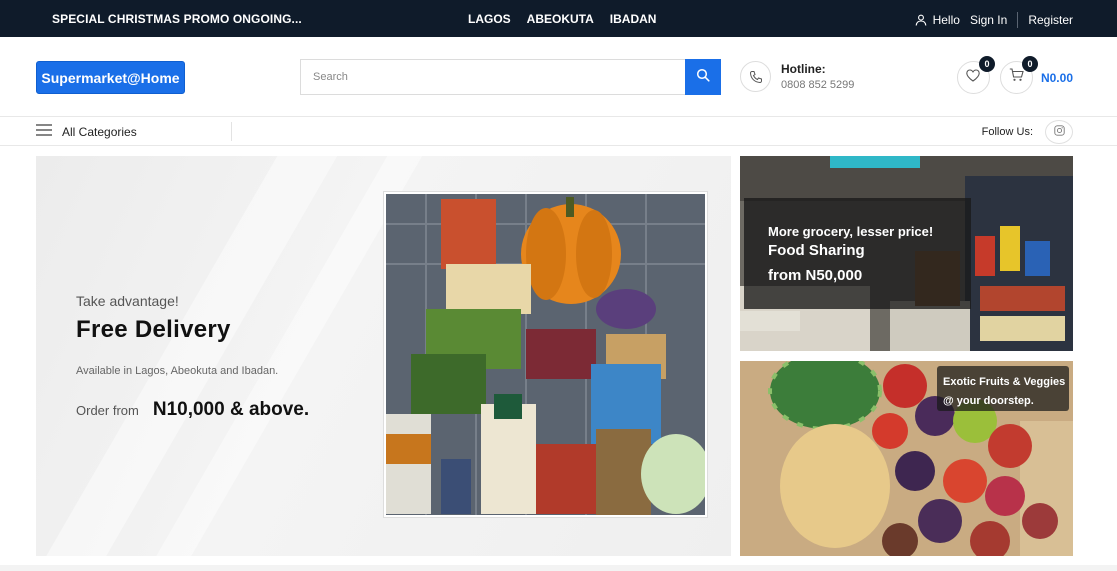 The image size is (1117, 571). What do you see at coordinates (803, 69) in the screenshot?
I see `hotline-title: Hotline:` at bounding box center [803, 69].